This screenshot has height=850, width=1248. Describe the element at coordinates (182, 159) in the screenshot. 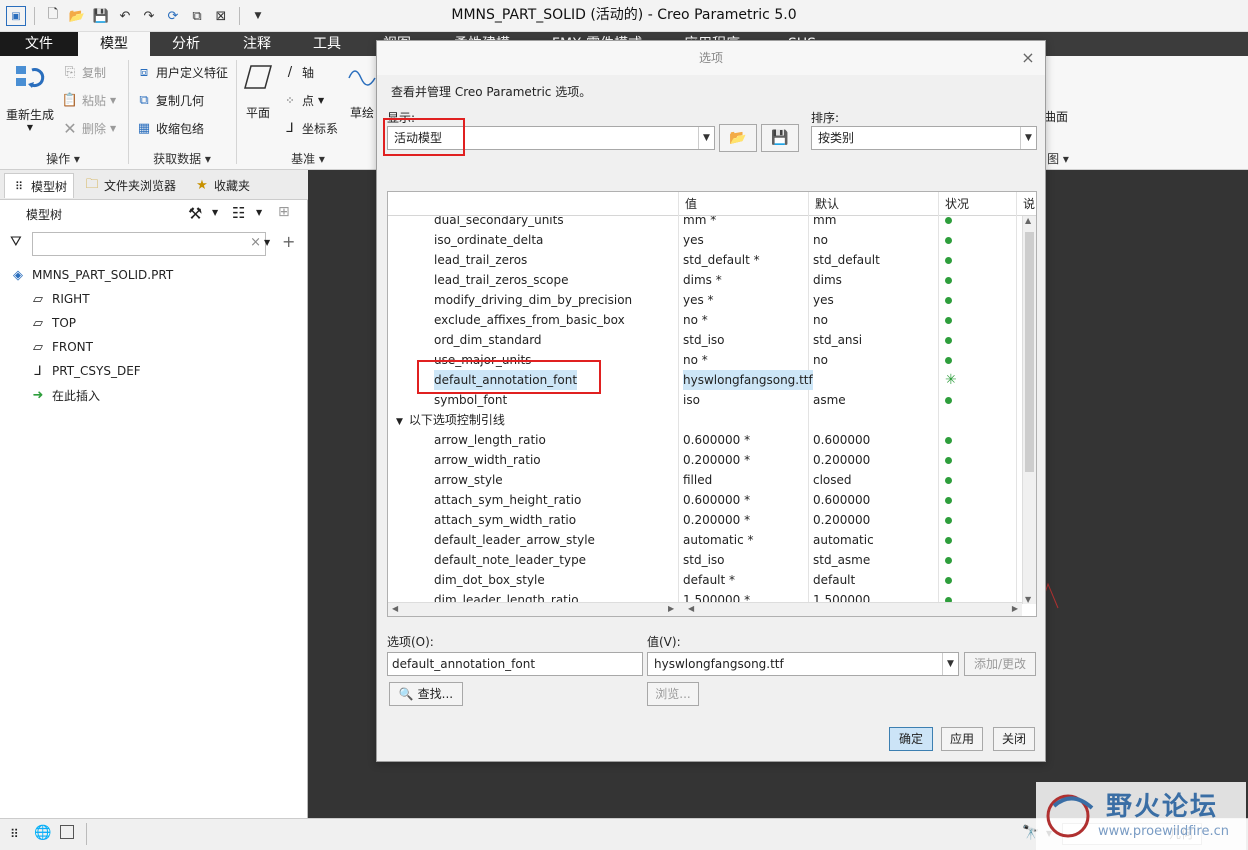

I see `get-data-group-label: 获取数据 ▾` at that location.